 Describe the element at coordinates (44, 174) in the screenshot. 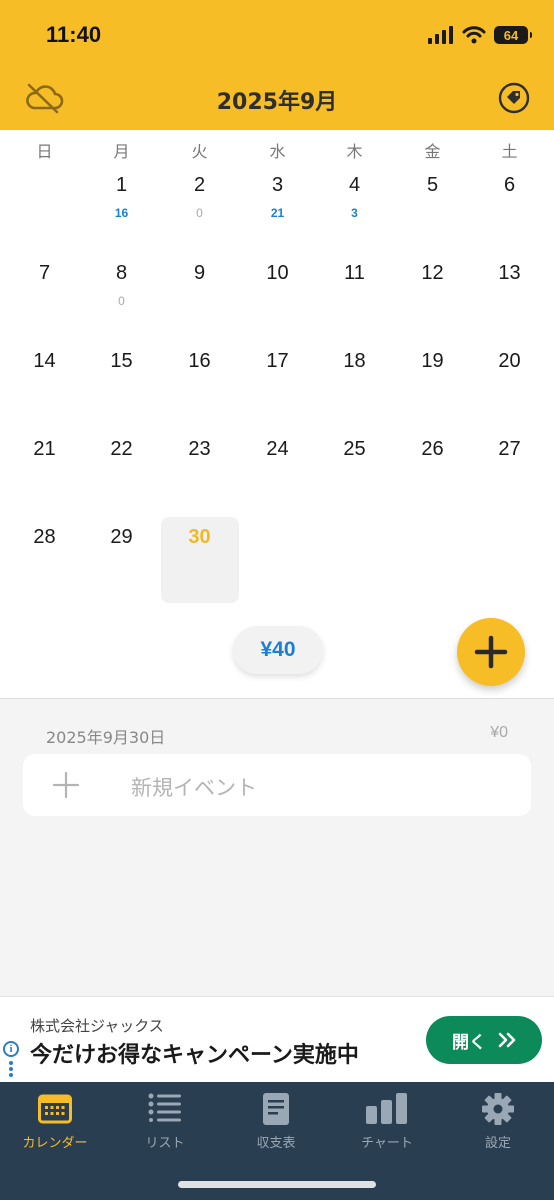

I see `day-cell` at that location.